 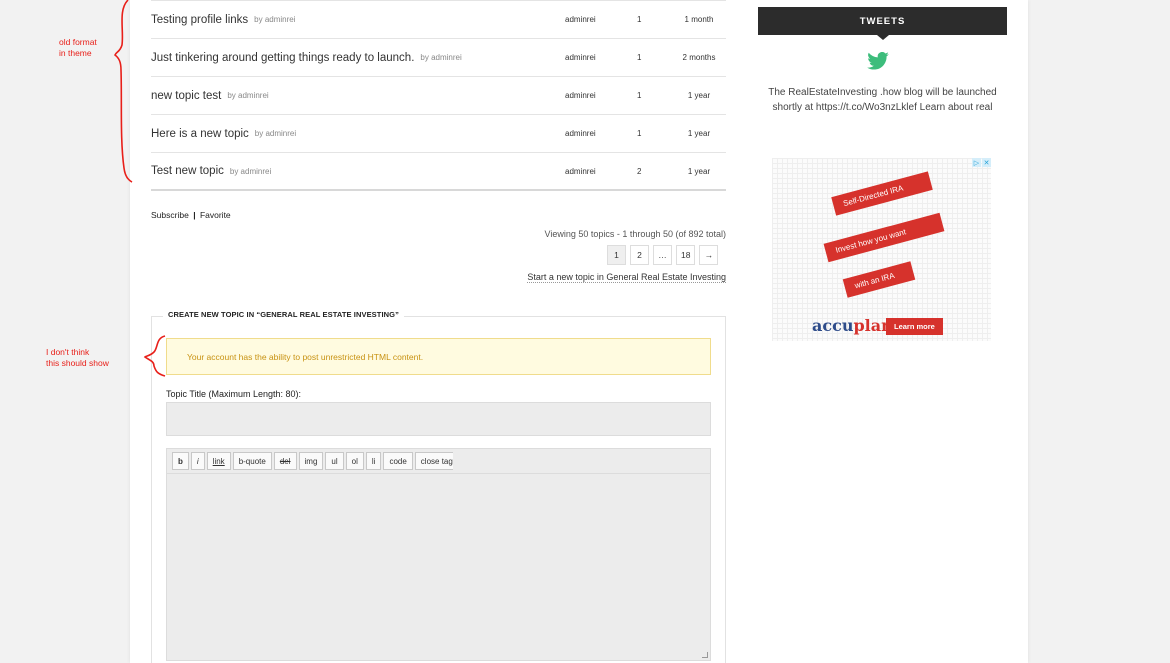 What do you see at coordinates (123, 91) in the screenshot?
I see `bracket-topics` at bounding box center [123, 91].